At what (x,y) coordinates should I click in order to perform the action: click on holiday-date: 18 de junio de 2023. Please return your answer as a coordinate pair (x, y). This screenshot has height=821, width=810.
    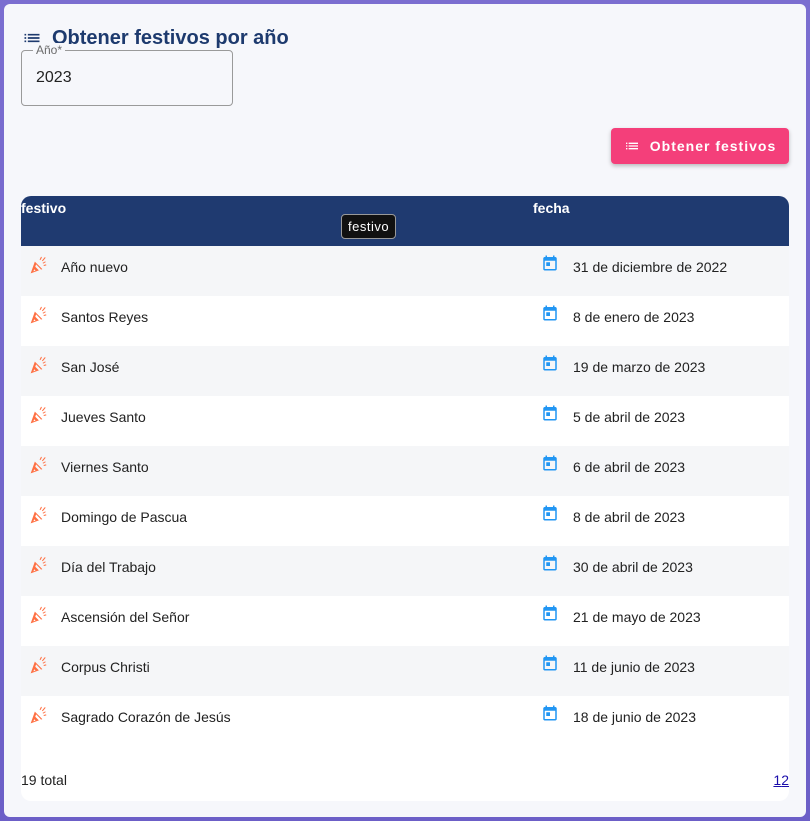
    Looking at the image, I should click on (634, 717).